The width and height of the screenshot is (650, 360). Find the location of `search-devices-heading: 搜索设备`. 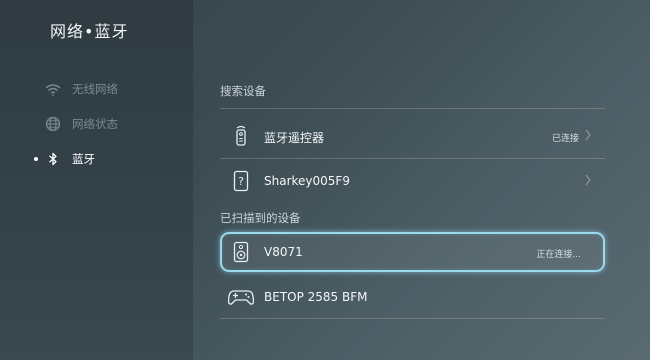

search-devices-heading: 搜索设备 is located at coordinates (243, 91).